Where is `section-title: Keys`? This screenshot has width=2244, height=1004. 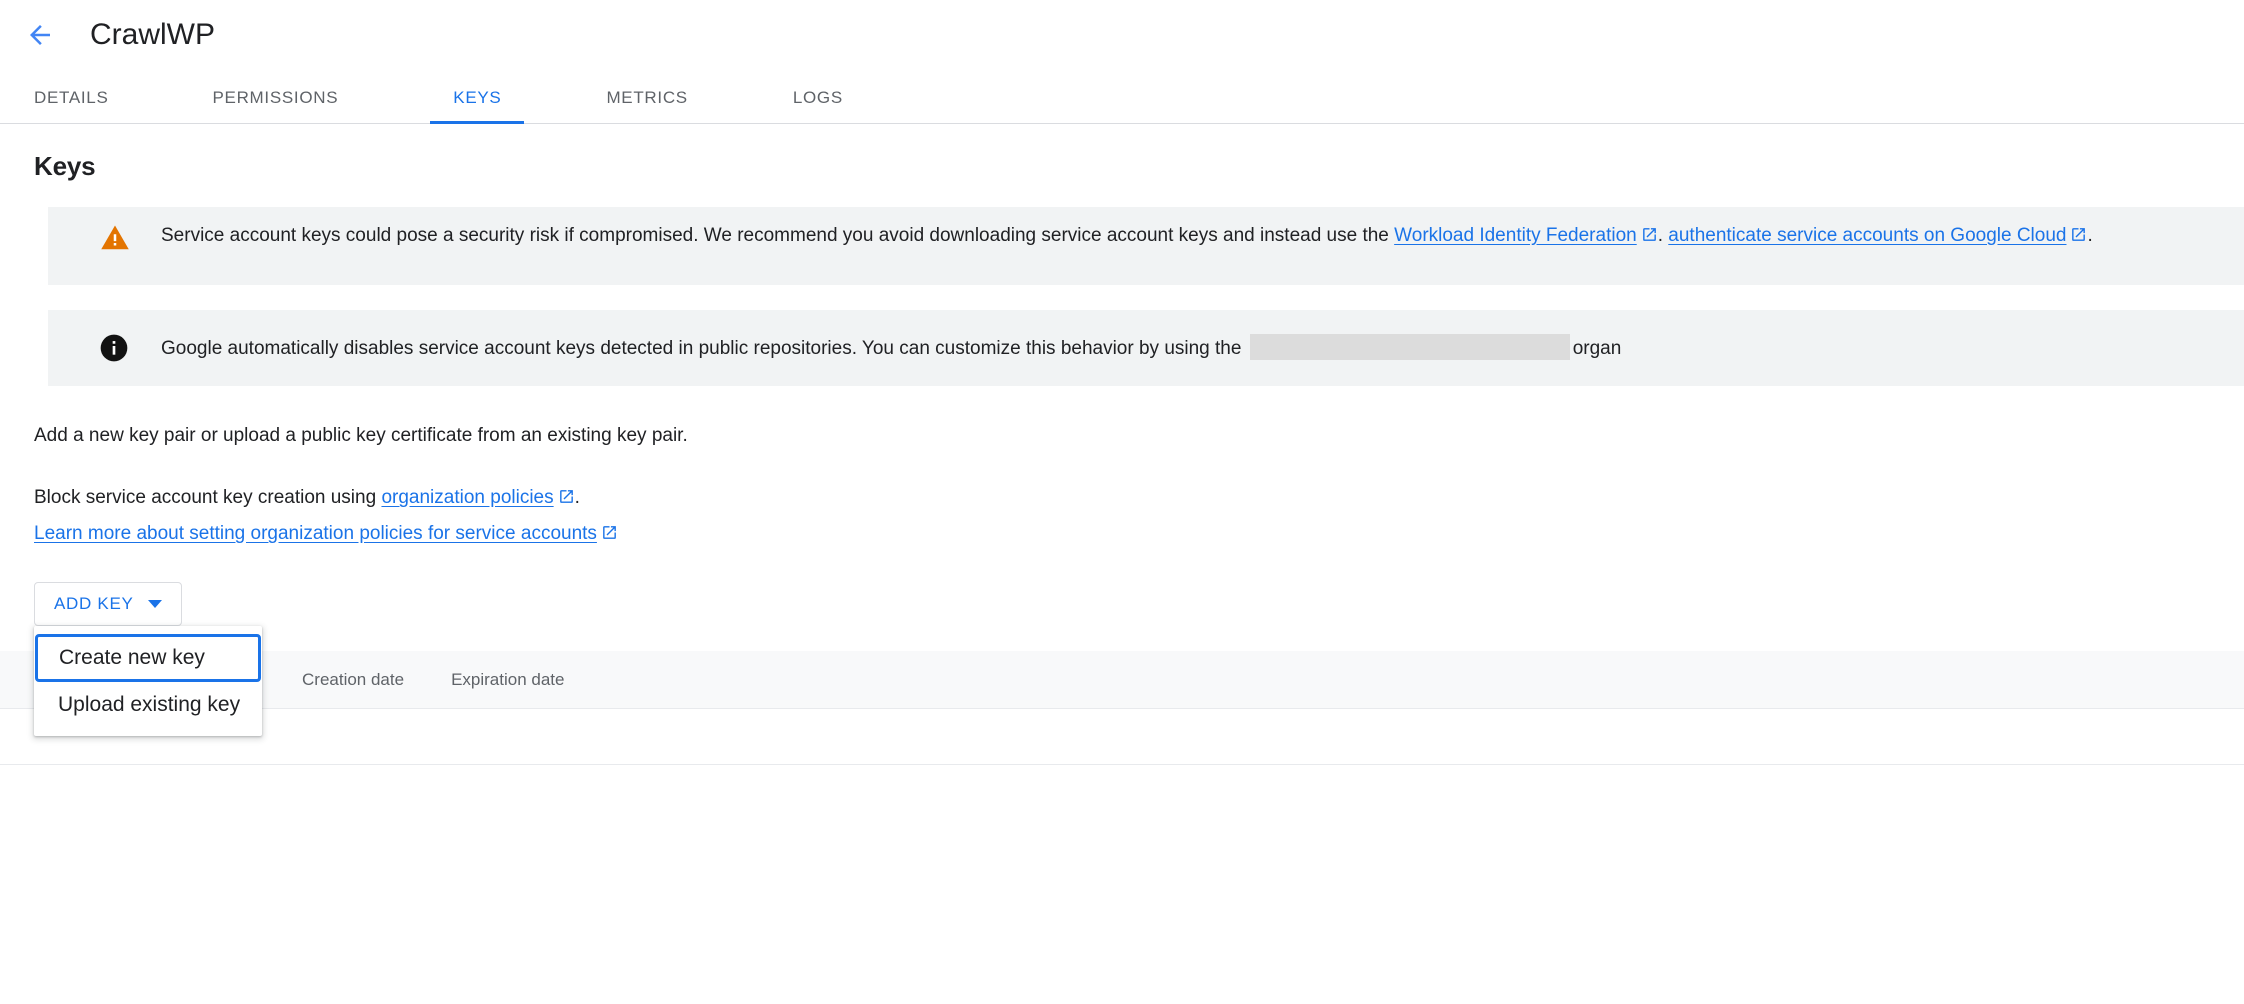 section-title: Keys is located at coordinates (65, 166).